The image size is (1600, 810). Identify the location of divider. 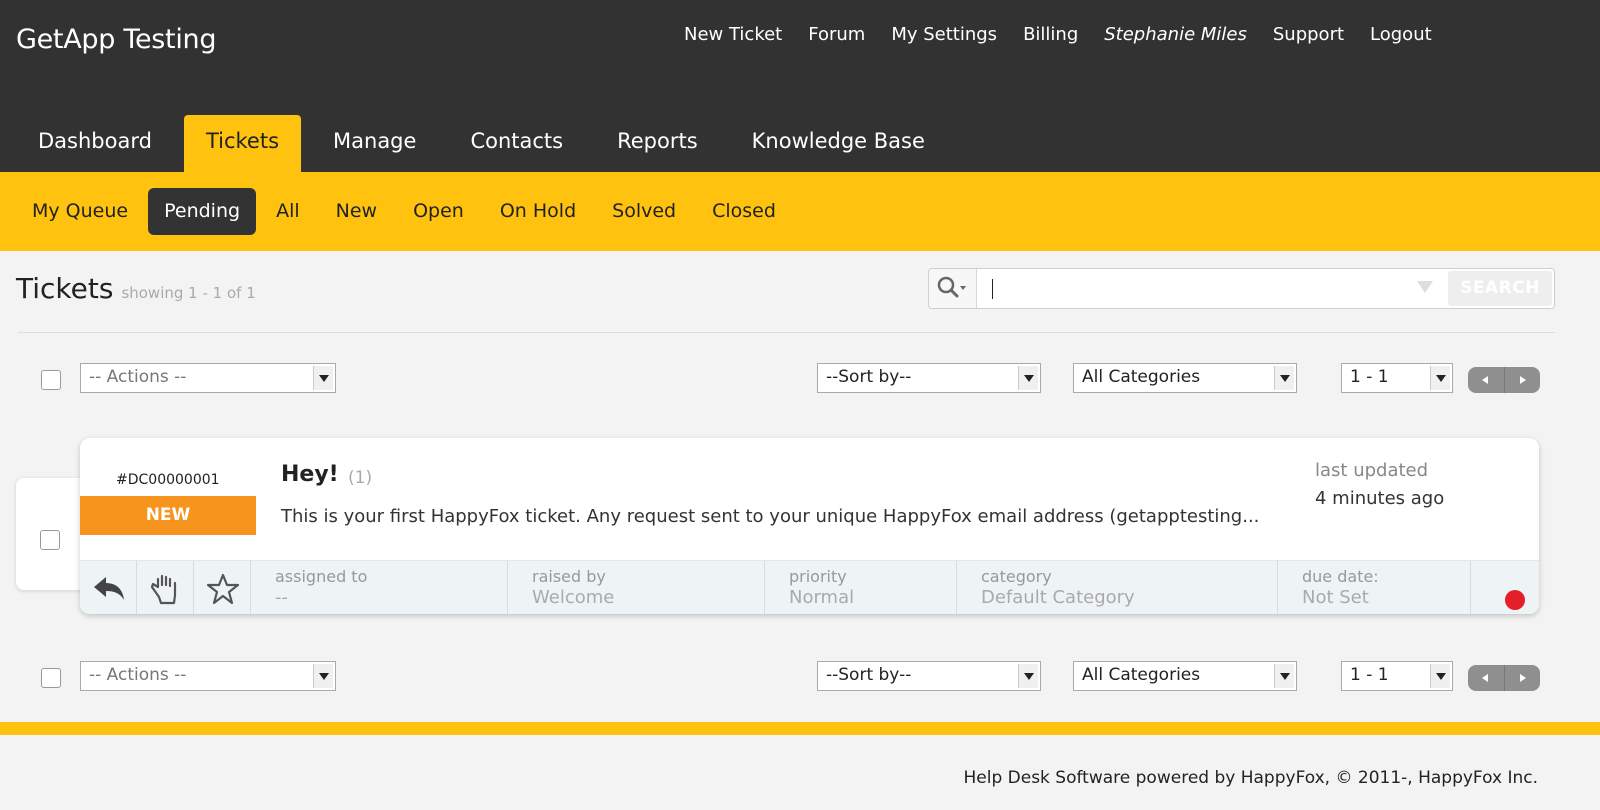
(786, 332).